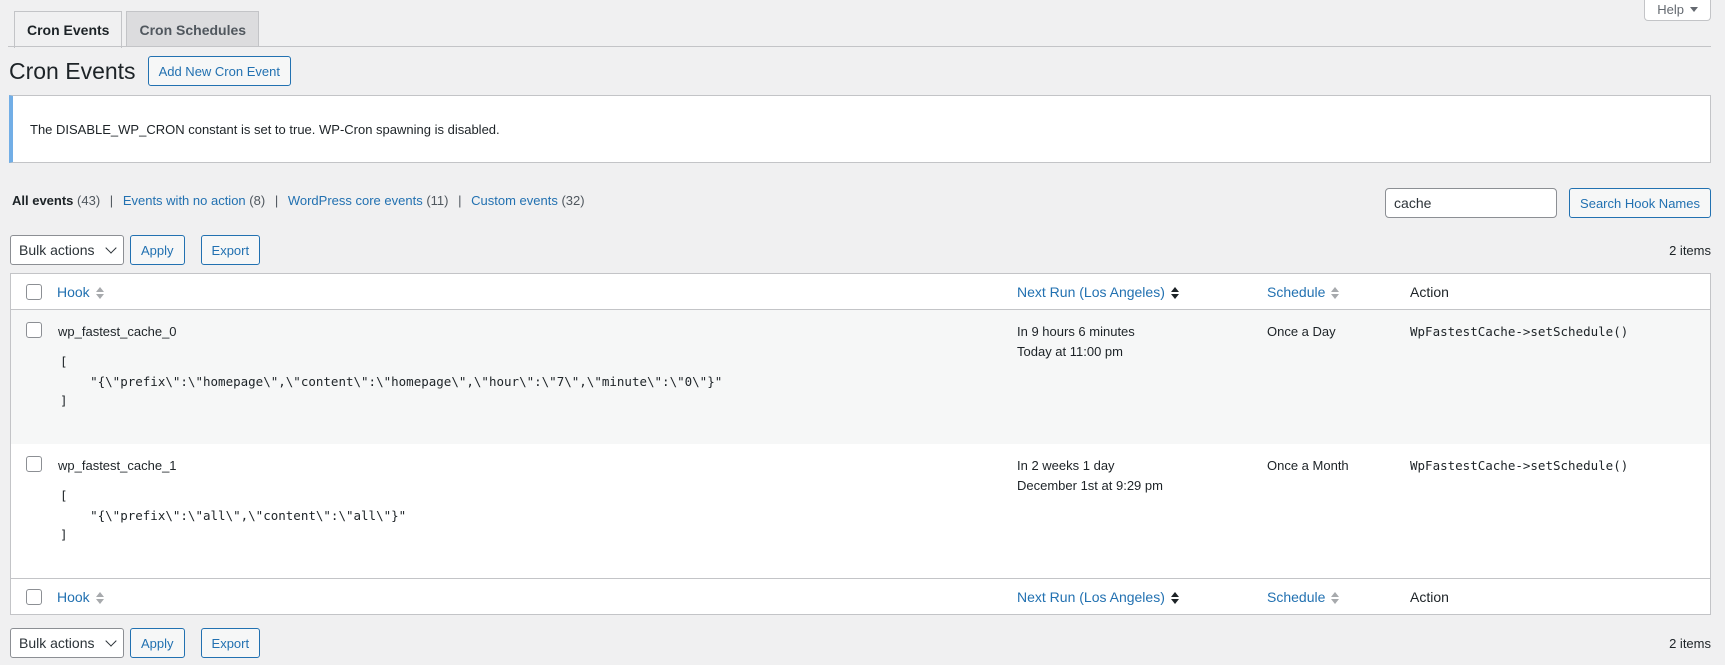 The height and width of the screenshot is (665, 1725). Describe the element at coordinates (860, 643) in the screenshot. I see `tablenav-bottom: Bulk actions Apply Export 2 items` at that location.